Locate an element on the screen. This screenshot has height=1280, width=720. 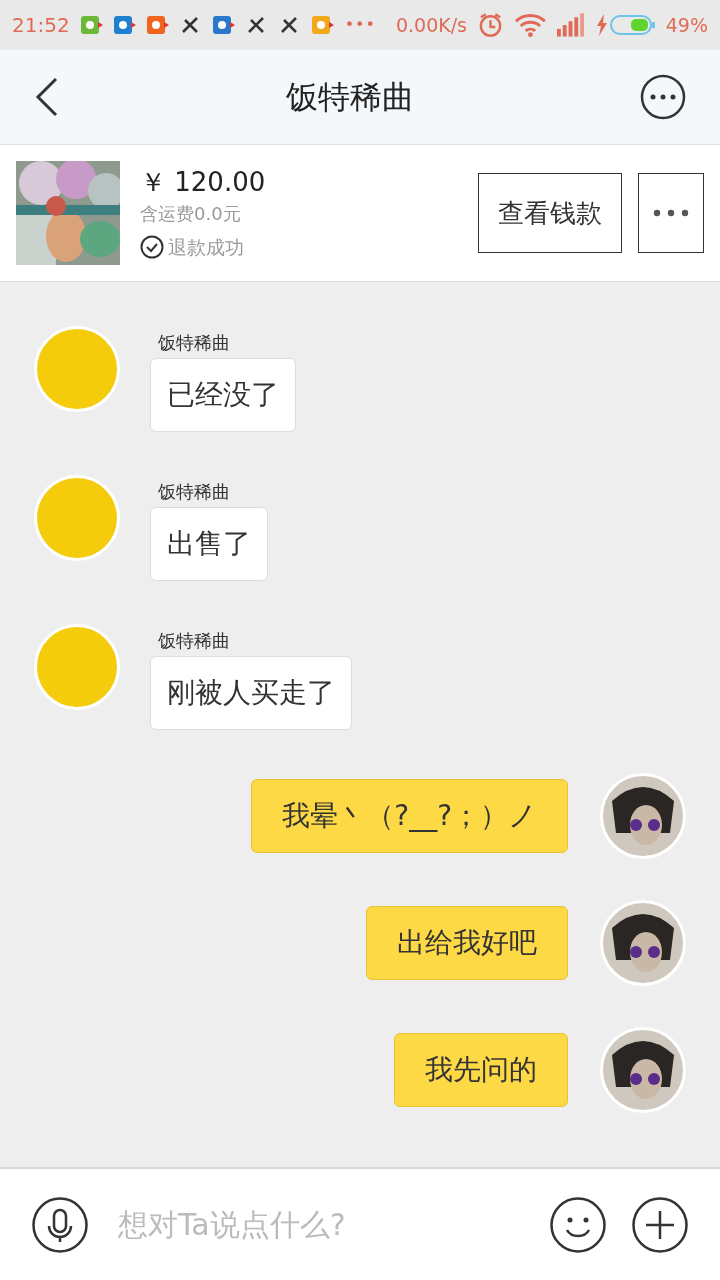
battery-icon is located at coordinates (632, 25).